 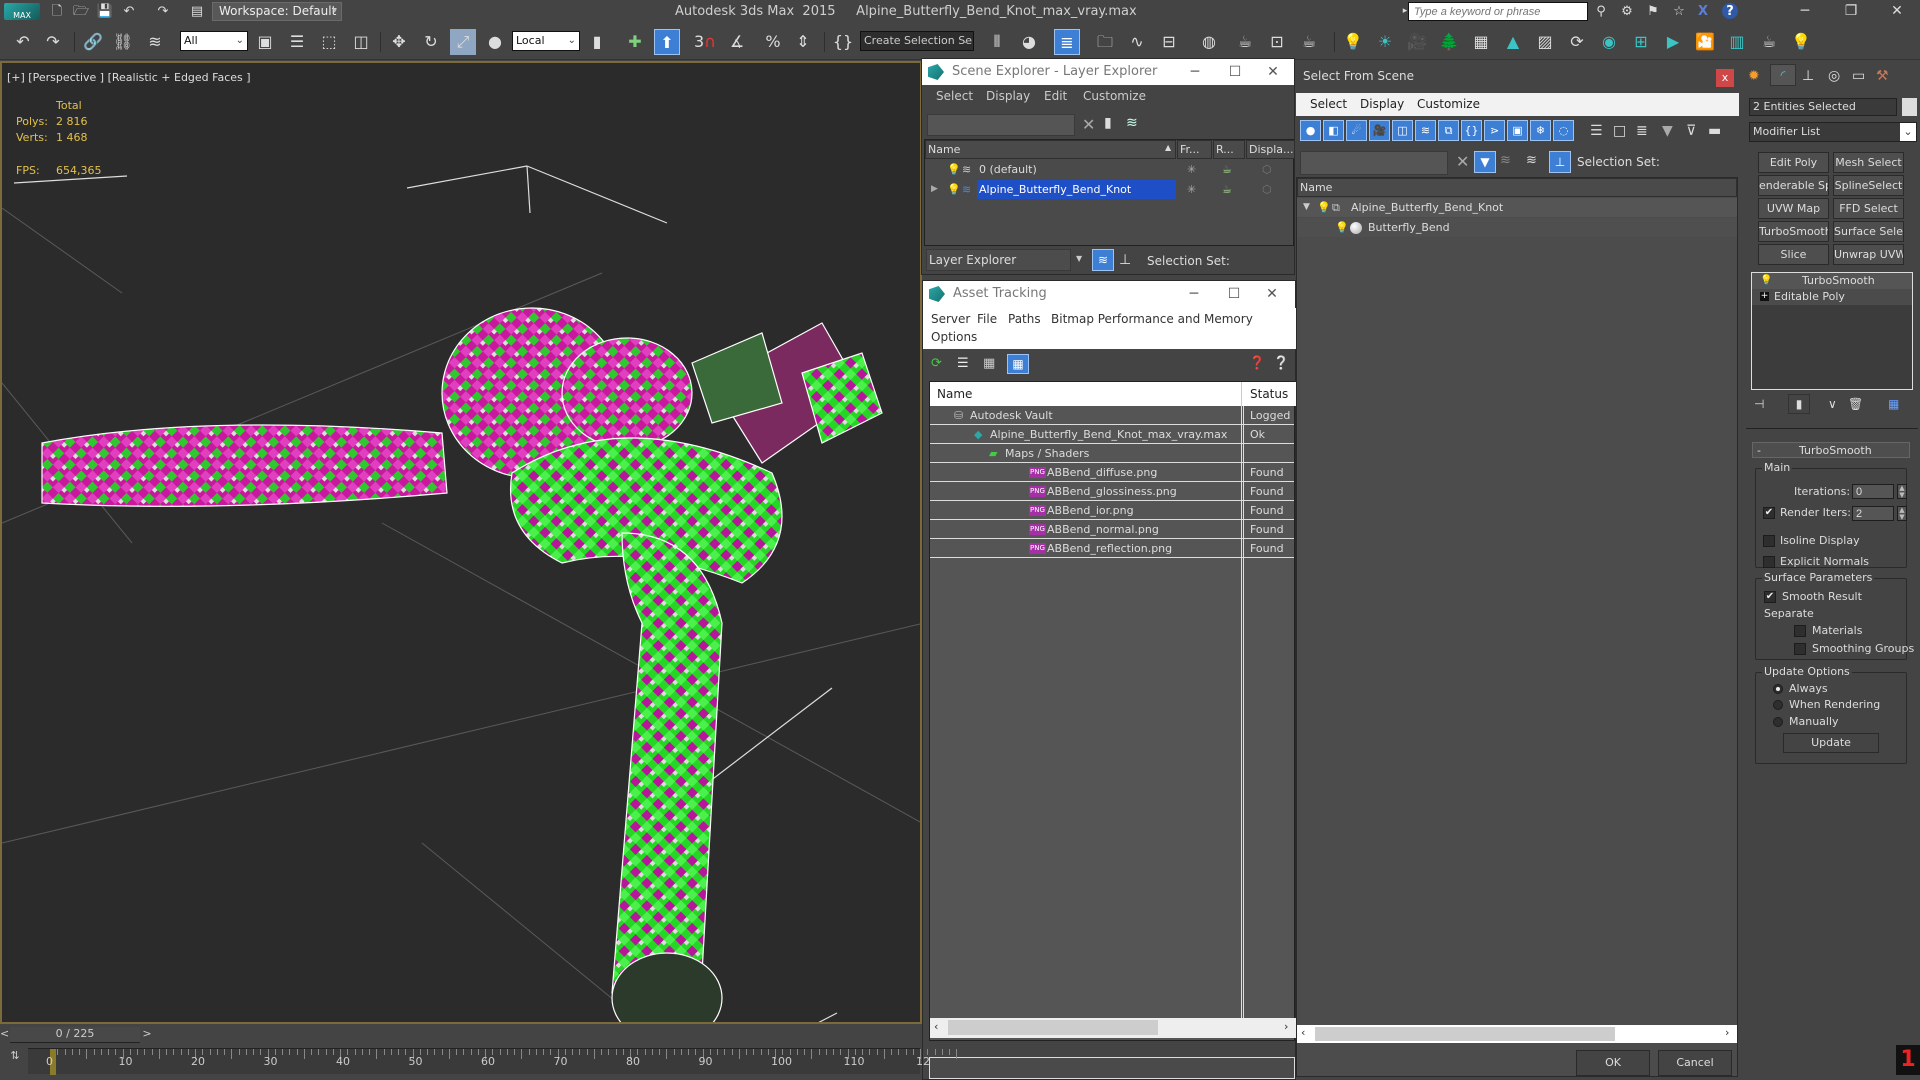 What do you see at coordinates (1465, 1034) in the screenshot?
I see `scrollbar-thumb` at bounding box center [1465, 1034].